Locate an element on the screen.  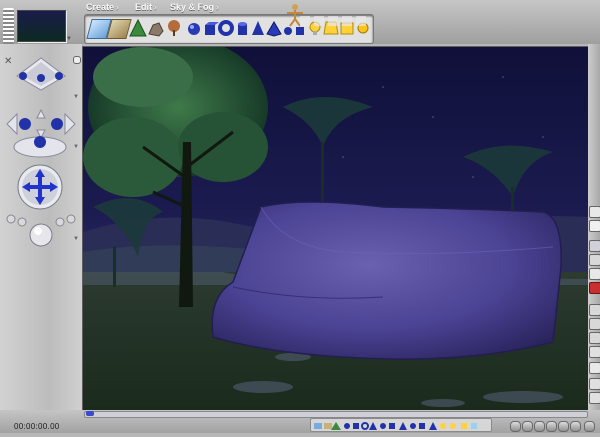
align-icon is located at coordinates (594, 310).